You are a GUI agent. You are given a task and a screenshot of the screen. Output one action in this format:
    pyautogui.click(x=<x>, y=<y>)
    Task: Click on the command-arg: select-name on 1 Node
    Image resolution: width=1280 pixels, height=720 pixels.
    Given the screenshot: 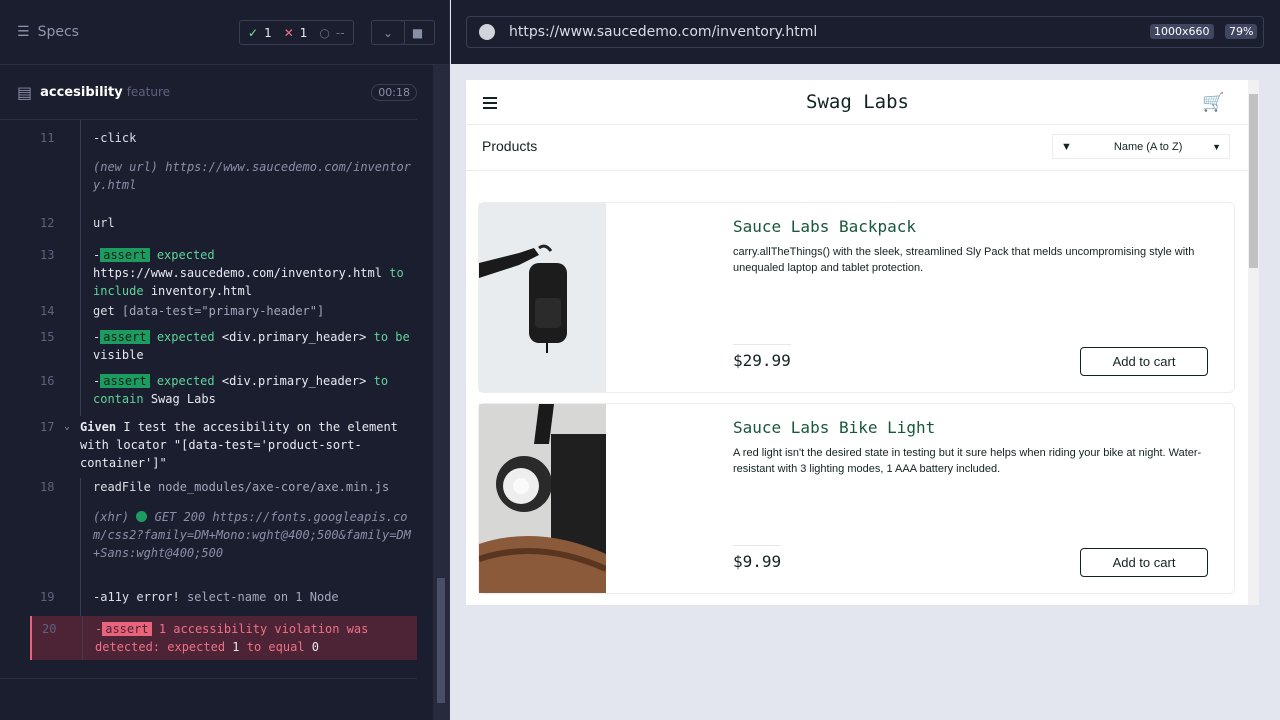 What is the action you would take?
    pyautogui.click(x=262, y=597)
    